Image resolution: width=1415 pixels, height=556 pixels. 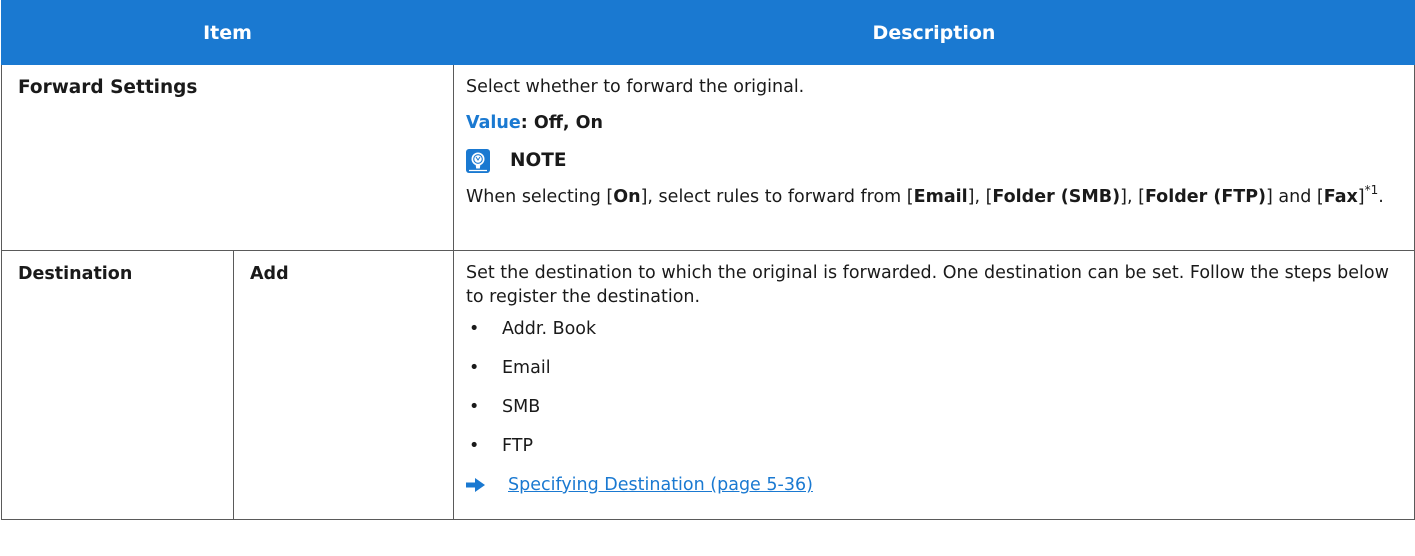 What do you see at coordinates (227, 32) in the screenshot?
I see `header-item: Item` at bounding box center [227, 32].